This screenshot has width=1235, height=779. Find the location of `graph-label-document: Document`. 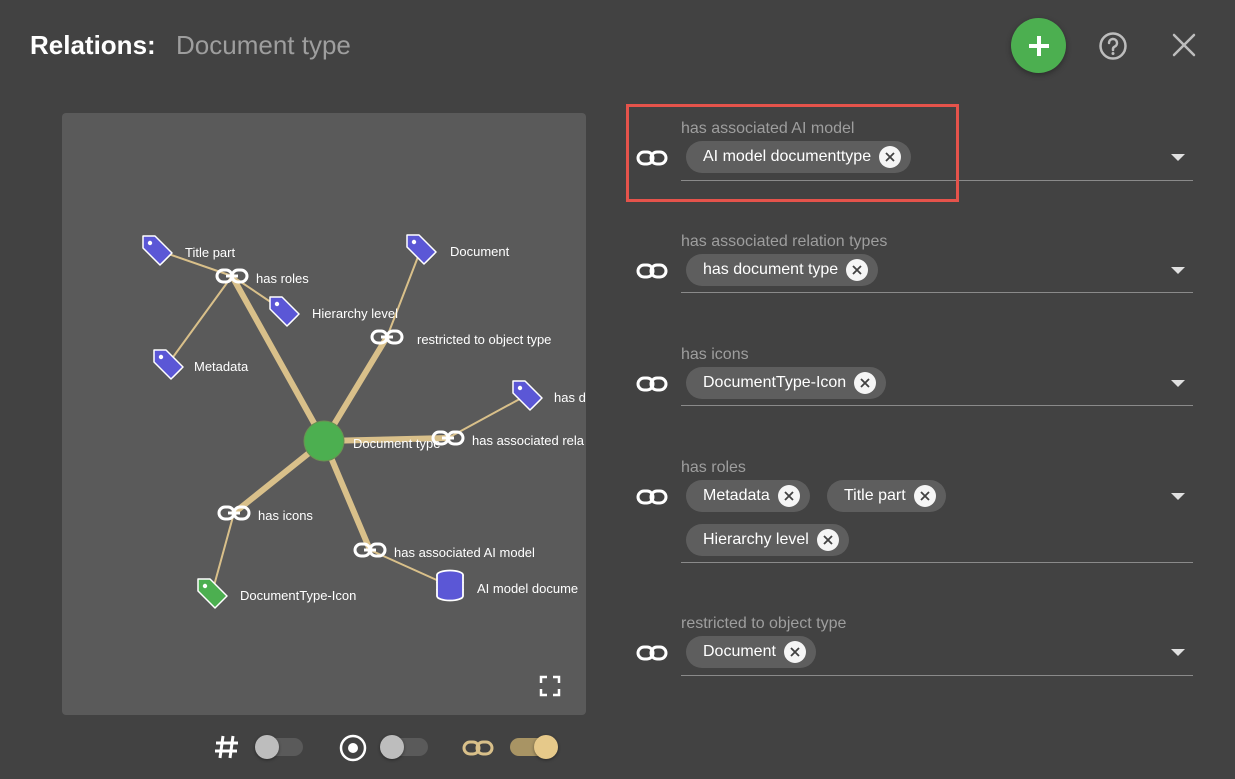

graph-label-document: Document is located at coordinates (480, 251).